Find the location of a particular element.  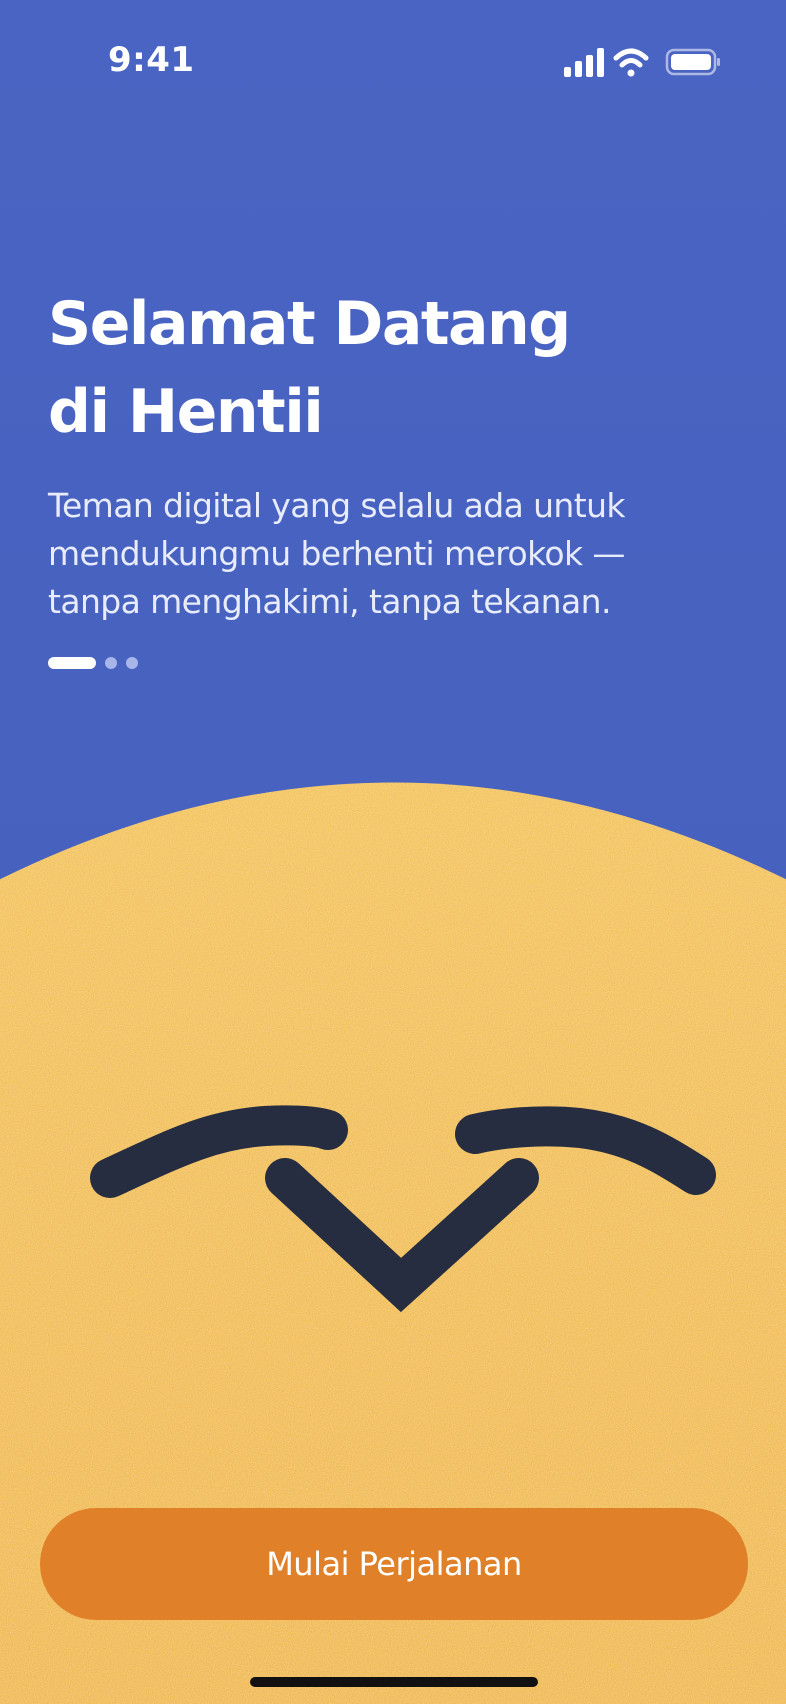

face-illustration is located at coordinates (403, 1209).